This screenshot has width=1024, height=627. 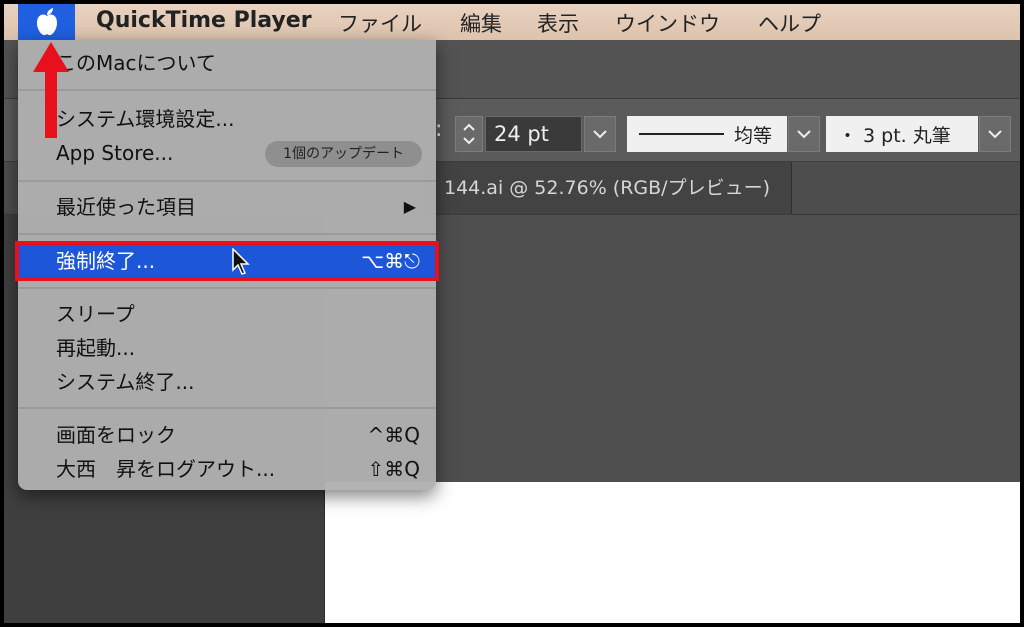 What do you see at coordinates (894, 135) in the screenshot?
I see `brush-label: ・ 3 pt. 丸筆` at bounding box center [894, 135].